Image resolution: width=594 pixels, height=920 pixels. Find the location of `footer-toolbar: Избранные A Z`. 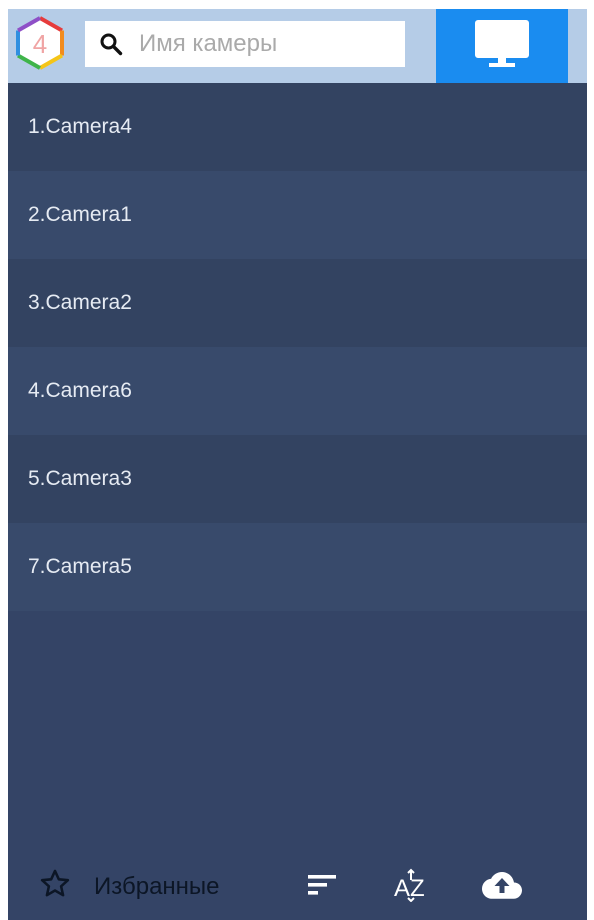

footer-toolbar: Избранные A Z is located at coordinates (297, 887).